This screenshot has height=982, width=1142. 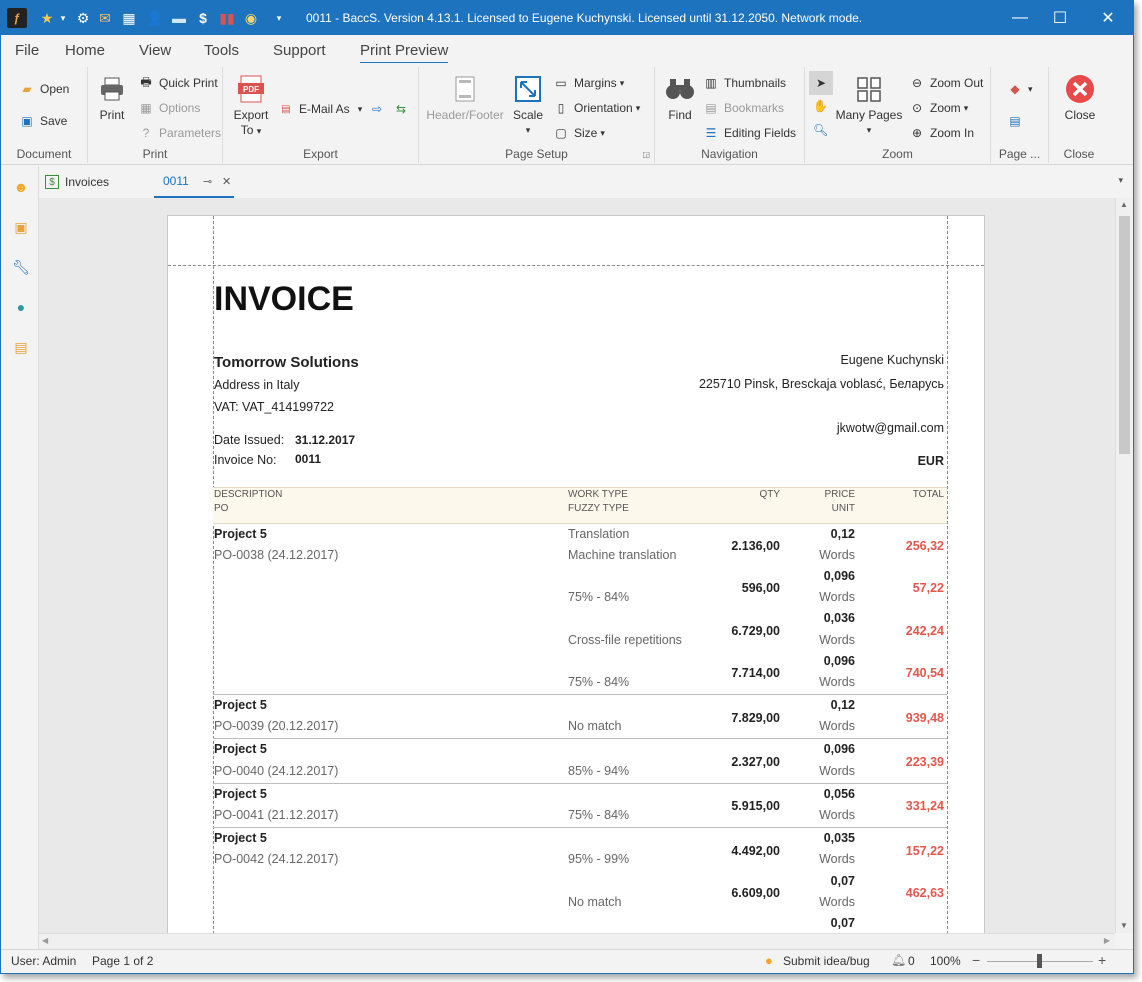 What do you see at coordinates (45, 940) in the screenshot?
I see `scroll-left-icon: ◀` at bounding box center [45, 940].